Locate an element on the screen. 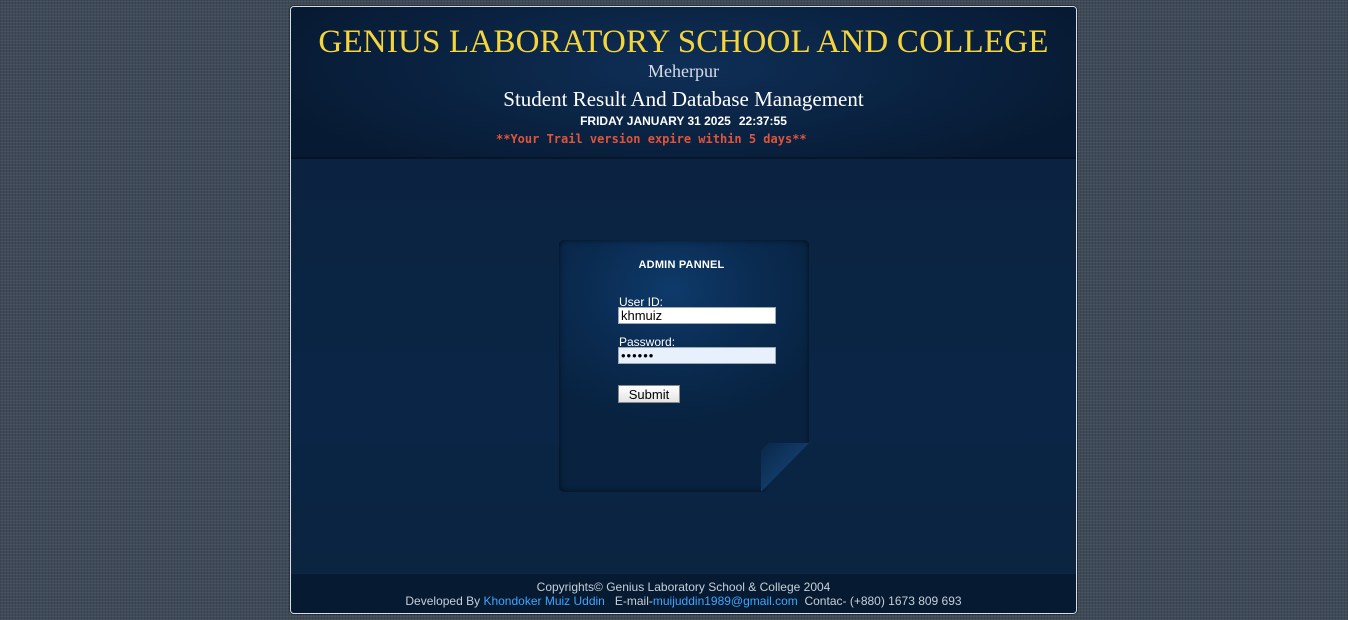 This screenshot has width=1348, height=620. developed-by-label: Developed By is located at coordinates (443, 601).